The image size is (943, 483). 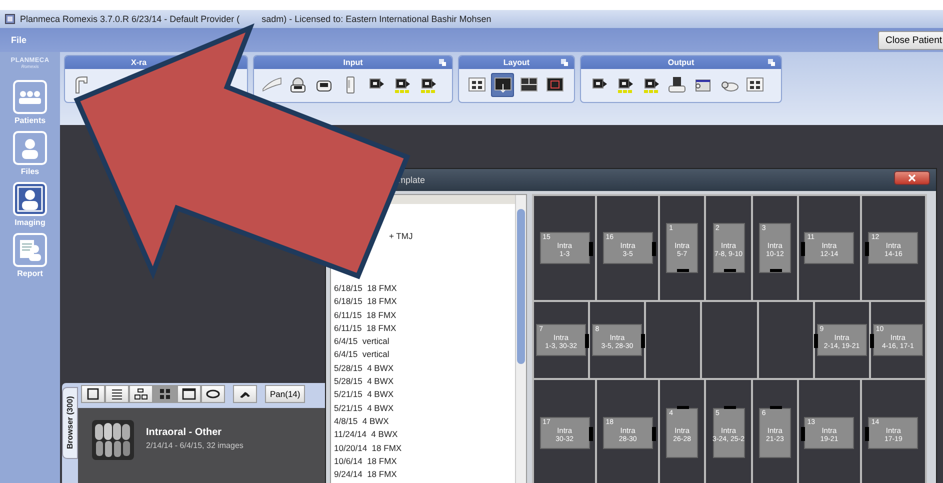 What do you see at coordinates (516, 62) in the screenshot?
I see `group-title: Layout` at bounding box center [516, 62].